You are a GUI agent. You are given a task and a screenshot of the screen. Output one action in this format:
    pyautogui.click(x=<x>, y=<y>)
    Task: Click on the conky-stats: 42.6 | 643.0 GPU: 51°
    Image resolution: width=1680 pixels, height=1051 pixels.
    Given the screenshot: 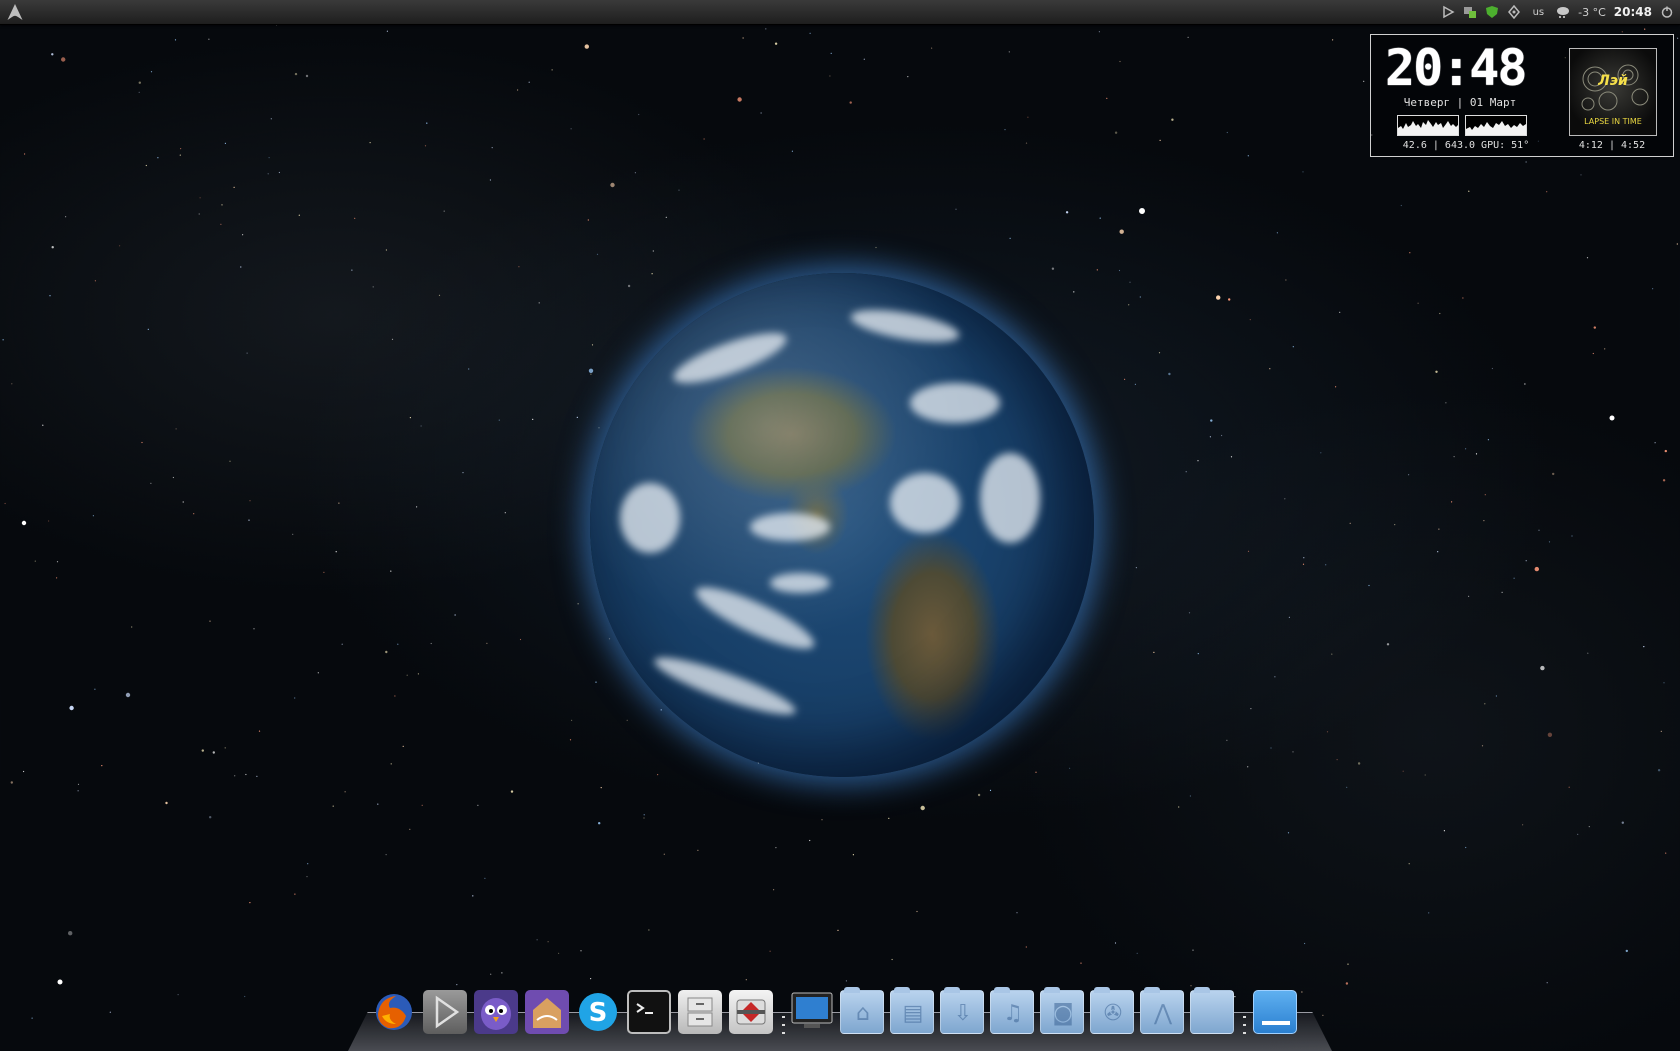 What is the action you would take?
    pyautogui.click(x=1466, y=145)
    